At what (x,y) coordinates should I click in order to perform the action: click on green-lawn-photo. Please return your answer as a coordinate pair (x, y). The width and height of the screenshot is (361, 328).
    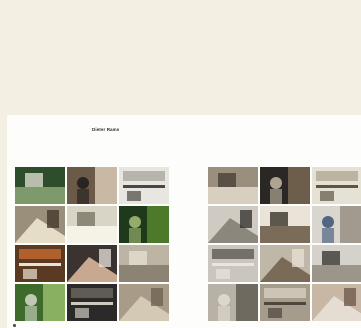
    Looking at the image, I should click on (40, 302).